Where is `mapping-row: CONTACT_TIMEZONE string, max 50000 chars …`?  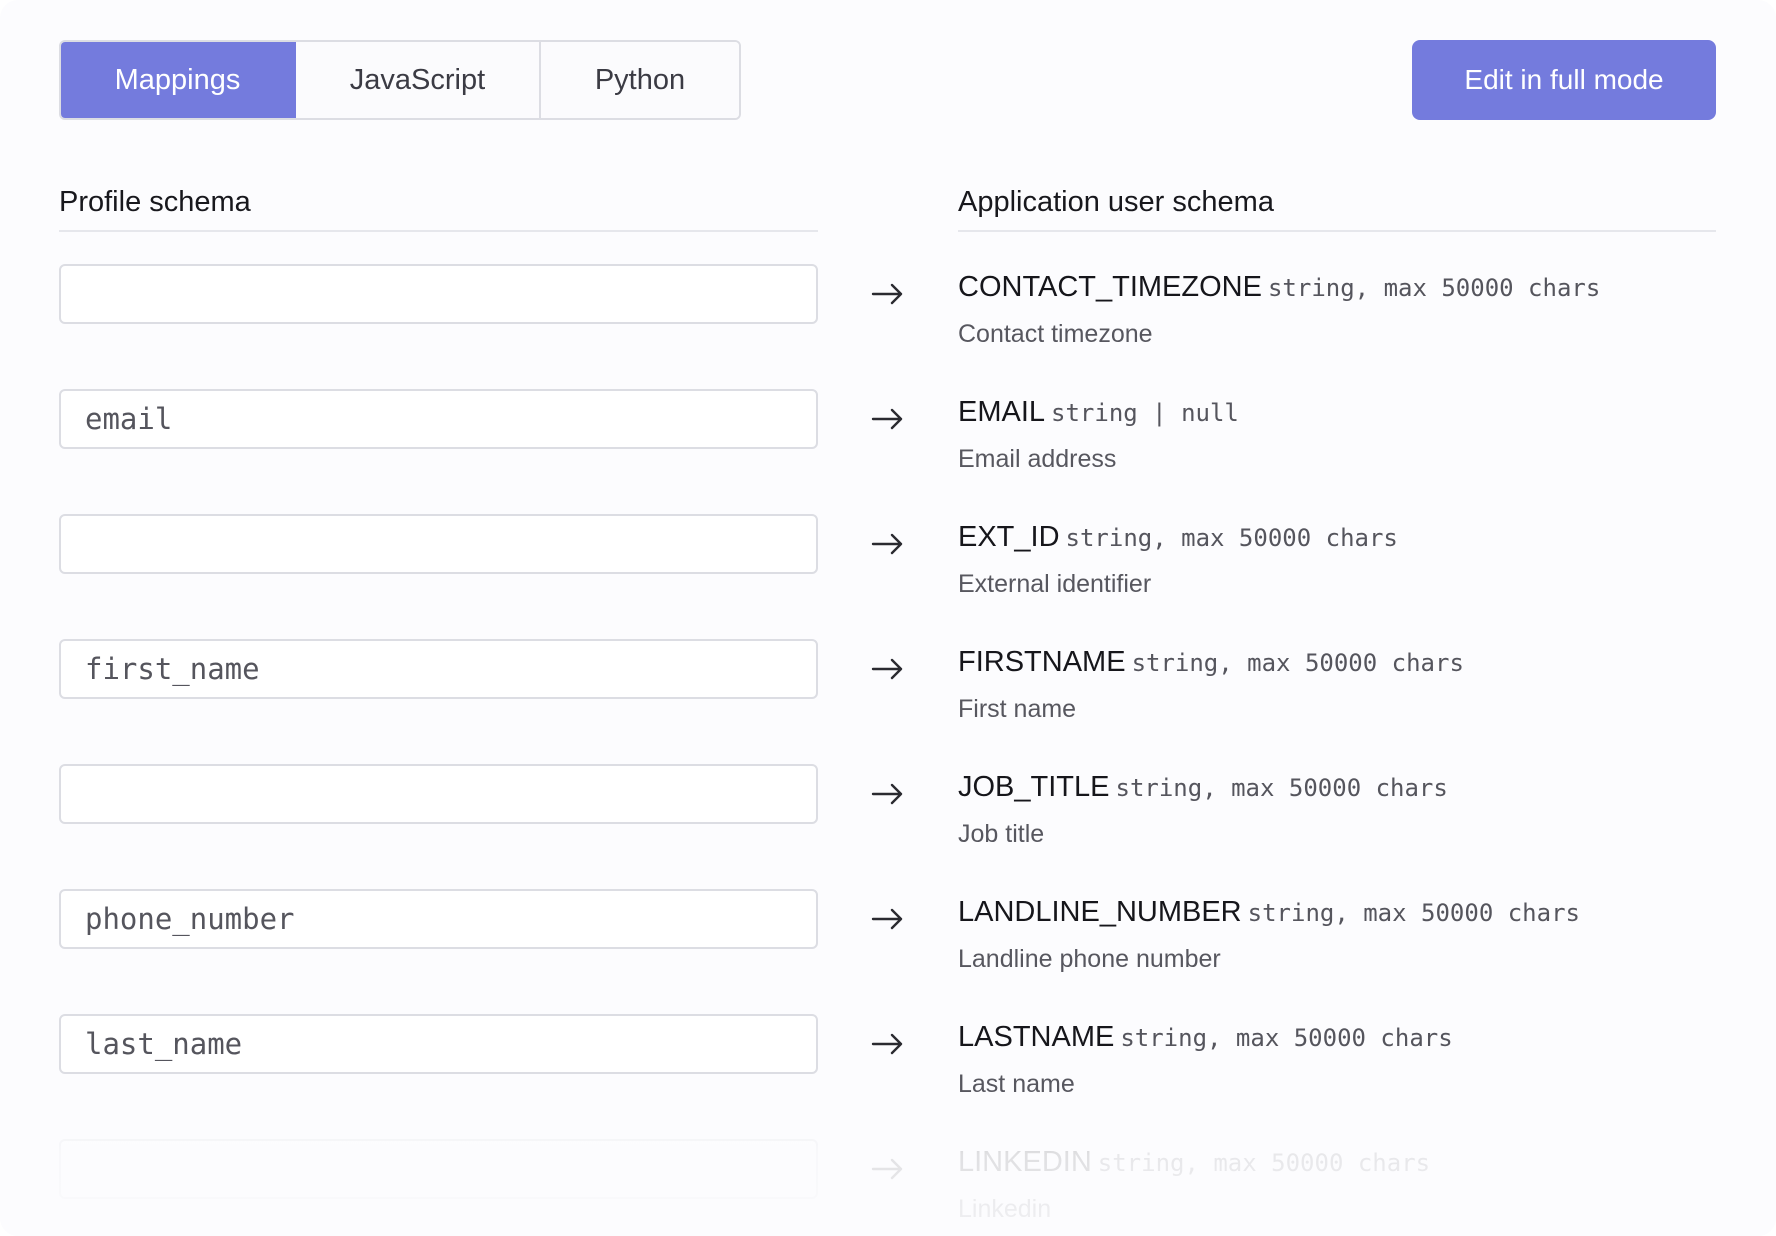
mapping-row: CONTACT_TIMEZONE string, max 50000 chars … is located at coordinates (888, 326).